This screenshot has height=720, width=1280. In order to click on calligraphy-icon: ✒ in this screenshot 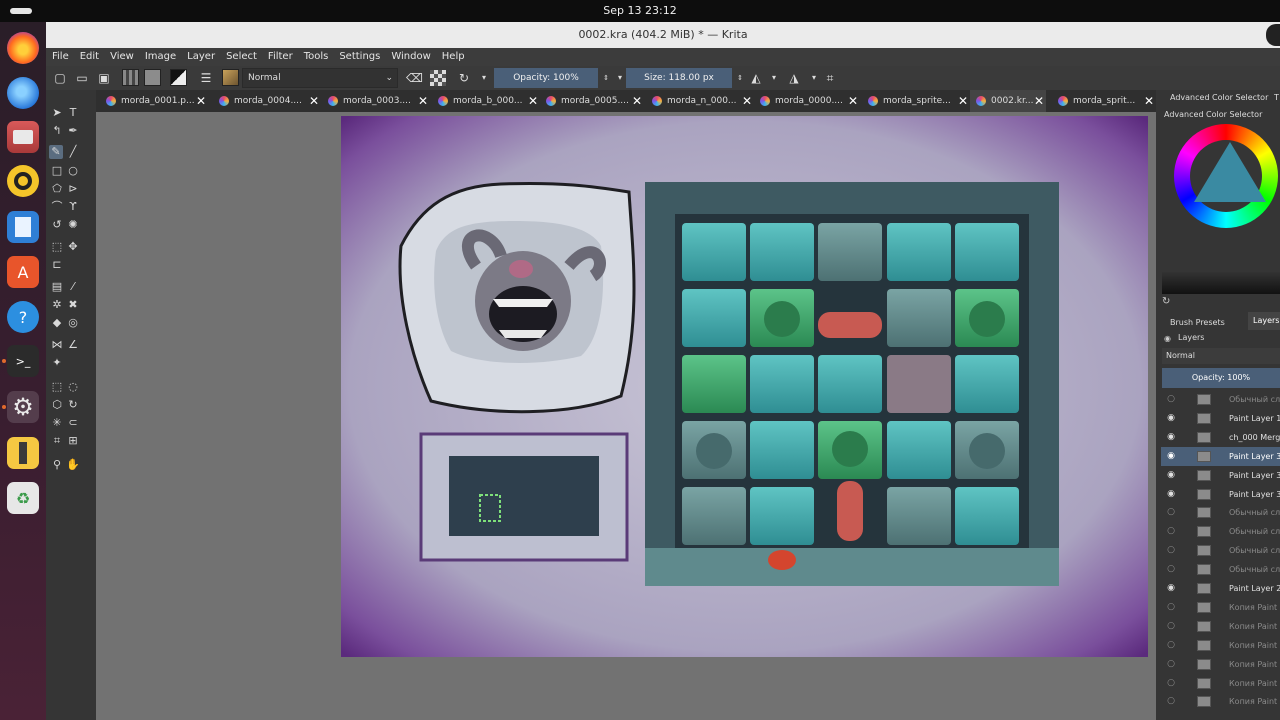, I will do `click(73, 131)`.